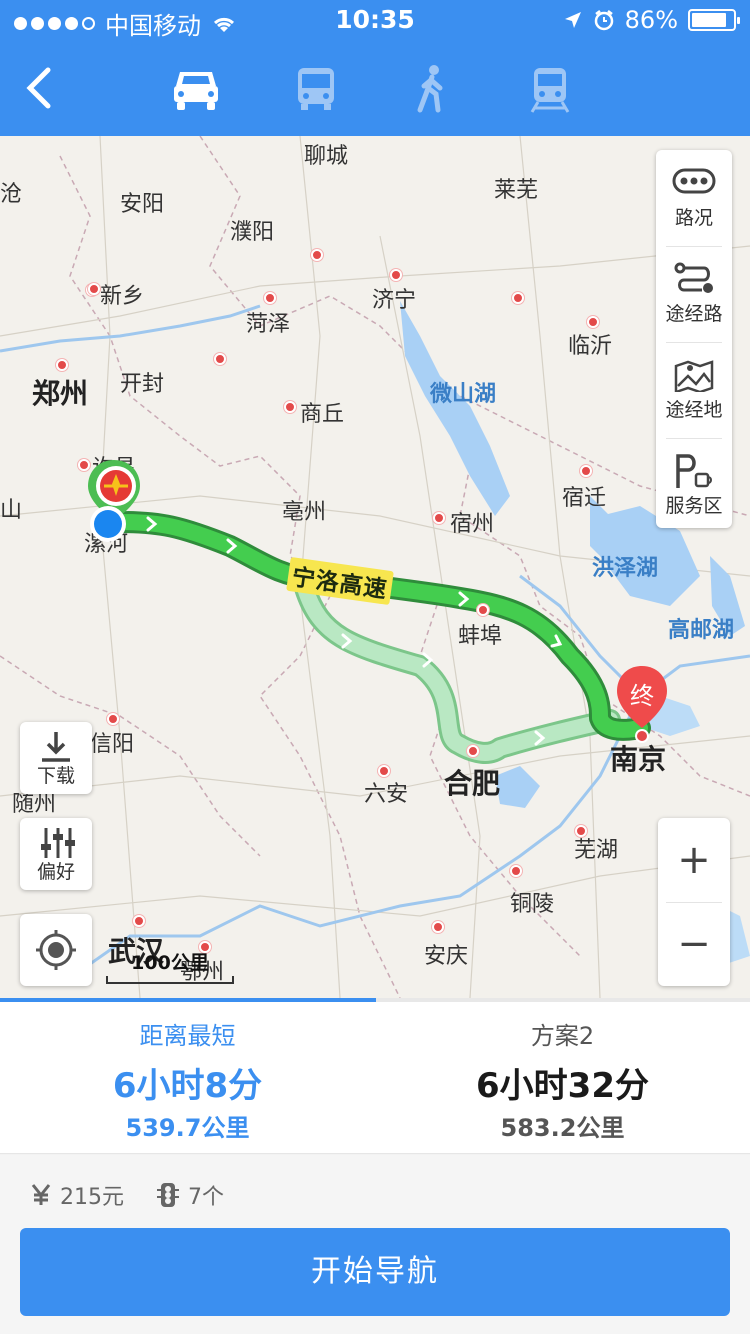 Image resolution: width=750 pixels, height=1334 pixels. What do you see at coordinates (375, 89) in the screenshot?
I see `nav-row` at bounding box center [375, 89].